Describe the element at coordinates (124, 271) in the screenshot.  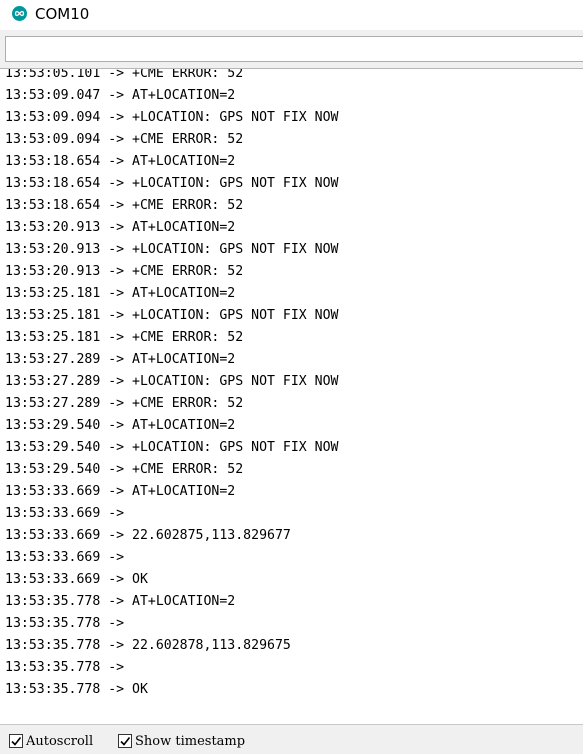
I see `serial-line: 13:53:20.913 -> +CME ERROR: 52` at that location.